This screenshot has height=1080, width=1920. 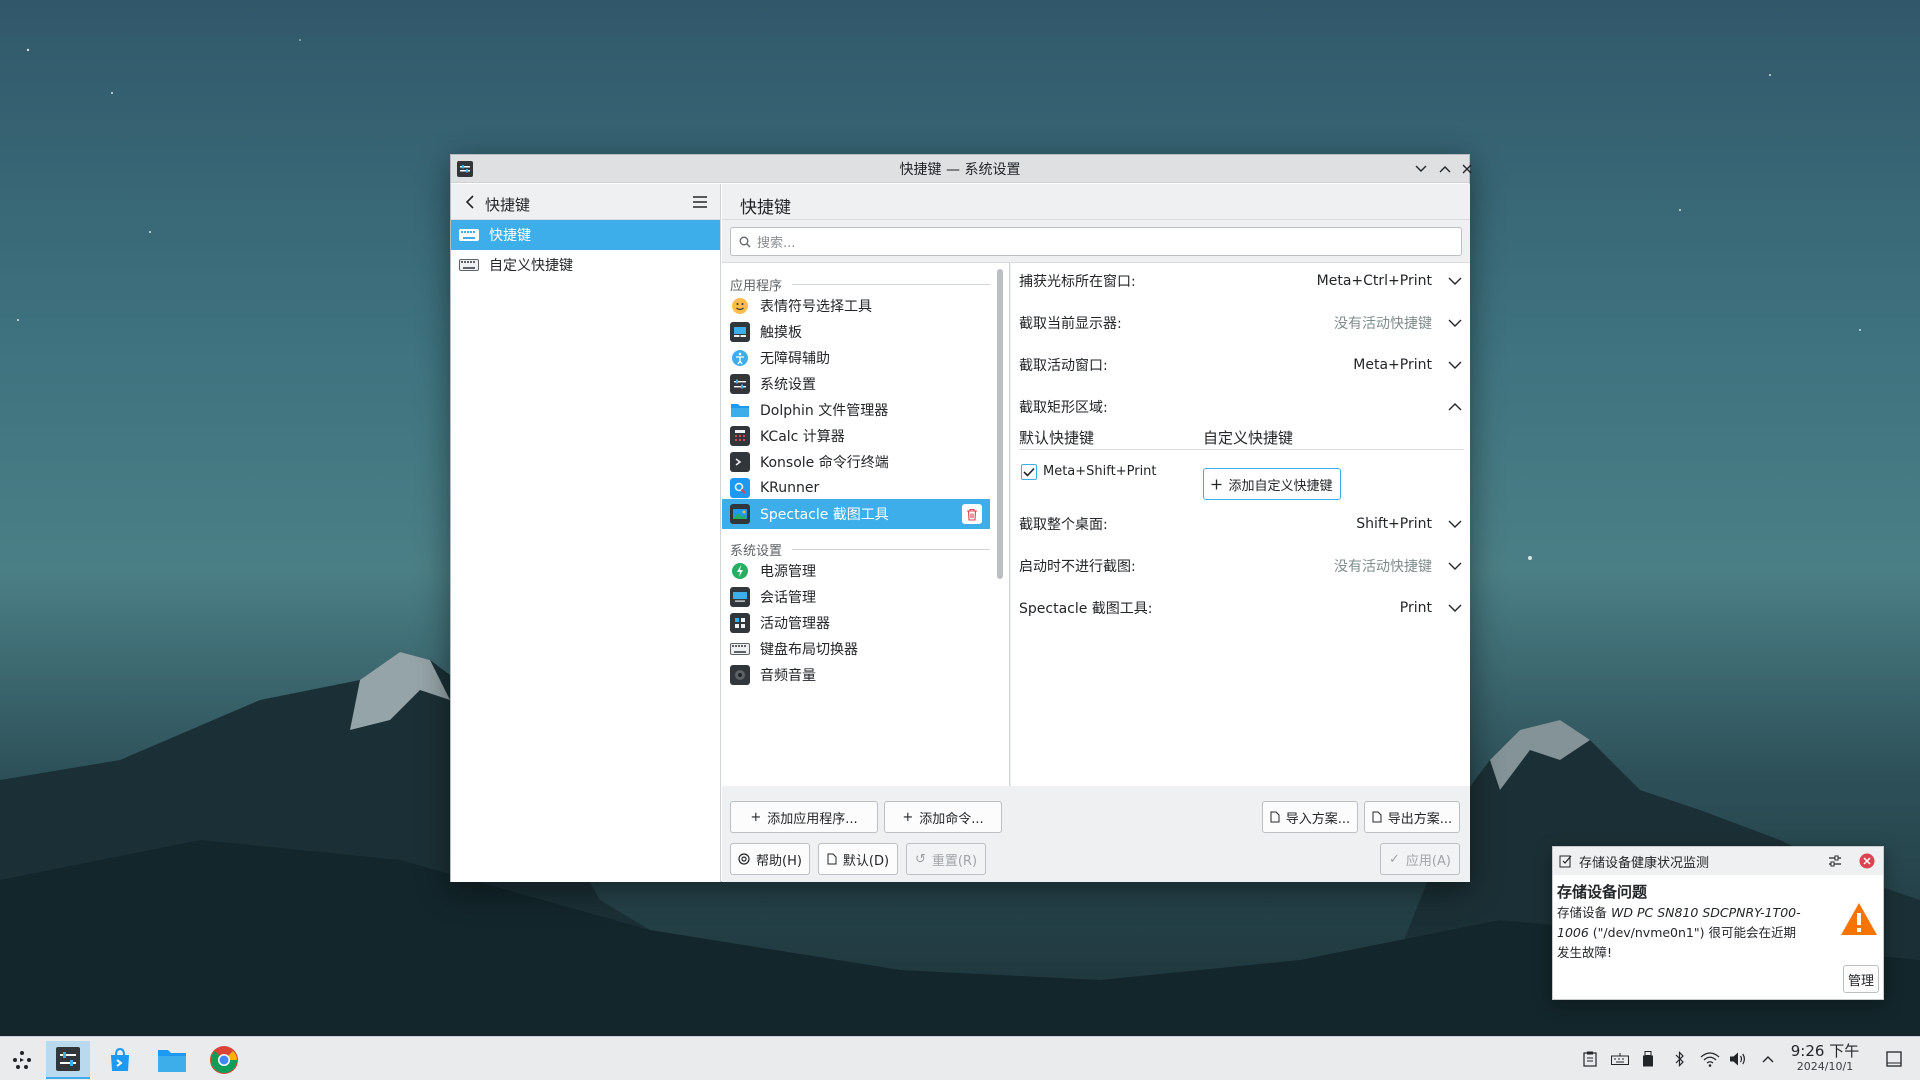 What do you see at coordinates (824, 463) in the screenshot?
I see `list-item-label: Konsole 命令行终端` at bounding box center [824, 463].